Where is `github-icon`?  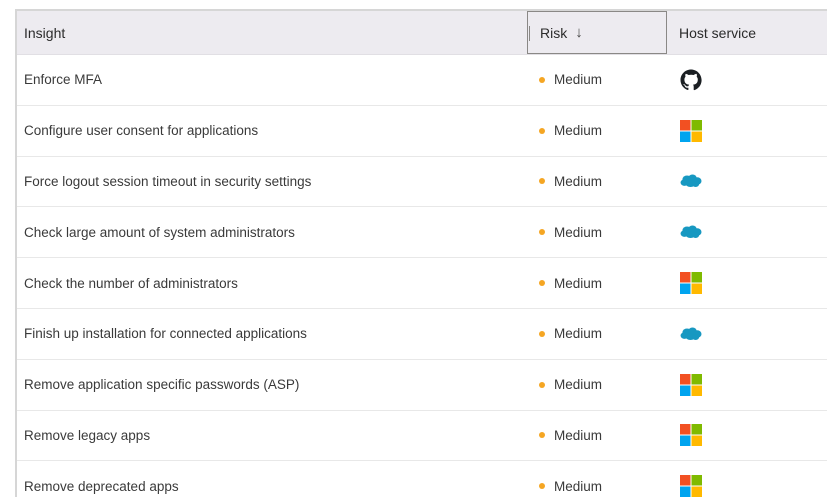
github-icon is located at coordinates (691, 80).